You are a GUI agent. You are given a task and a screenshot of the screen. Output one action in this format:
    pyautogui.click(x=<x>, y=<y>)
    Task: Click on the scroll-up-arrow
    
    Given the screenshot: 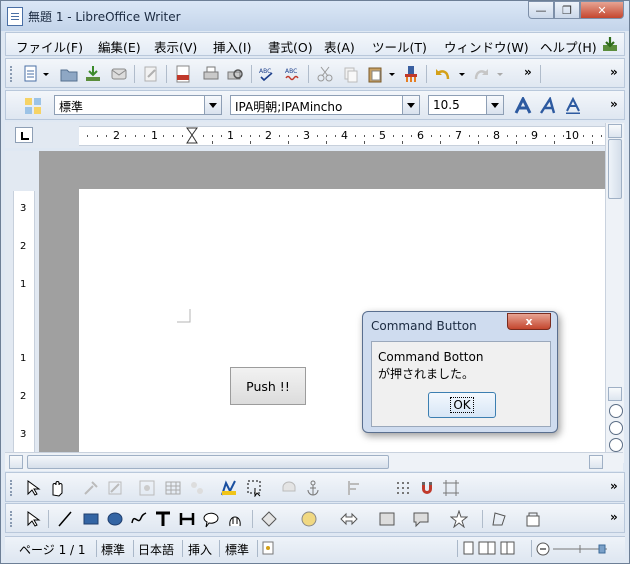 What is the action you would take?
    pyautogui.click(x=615, y=131)
    